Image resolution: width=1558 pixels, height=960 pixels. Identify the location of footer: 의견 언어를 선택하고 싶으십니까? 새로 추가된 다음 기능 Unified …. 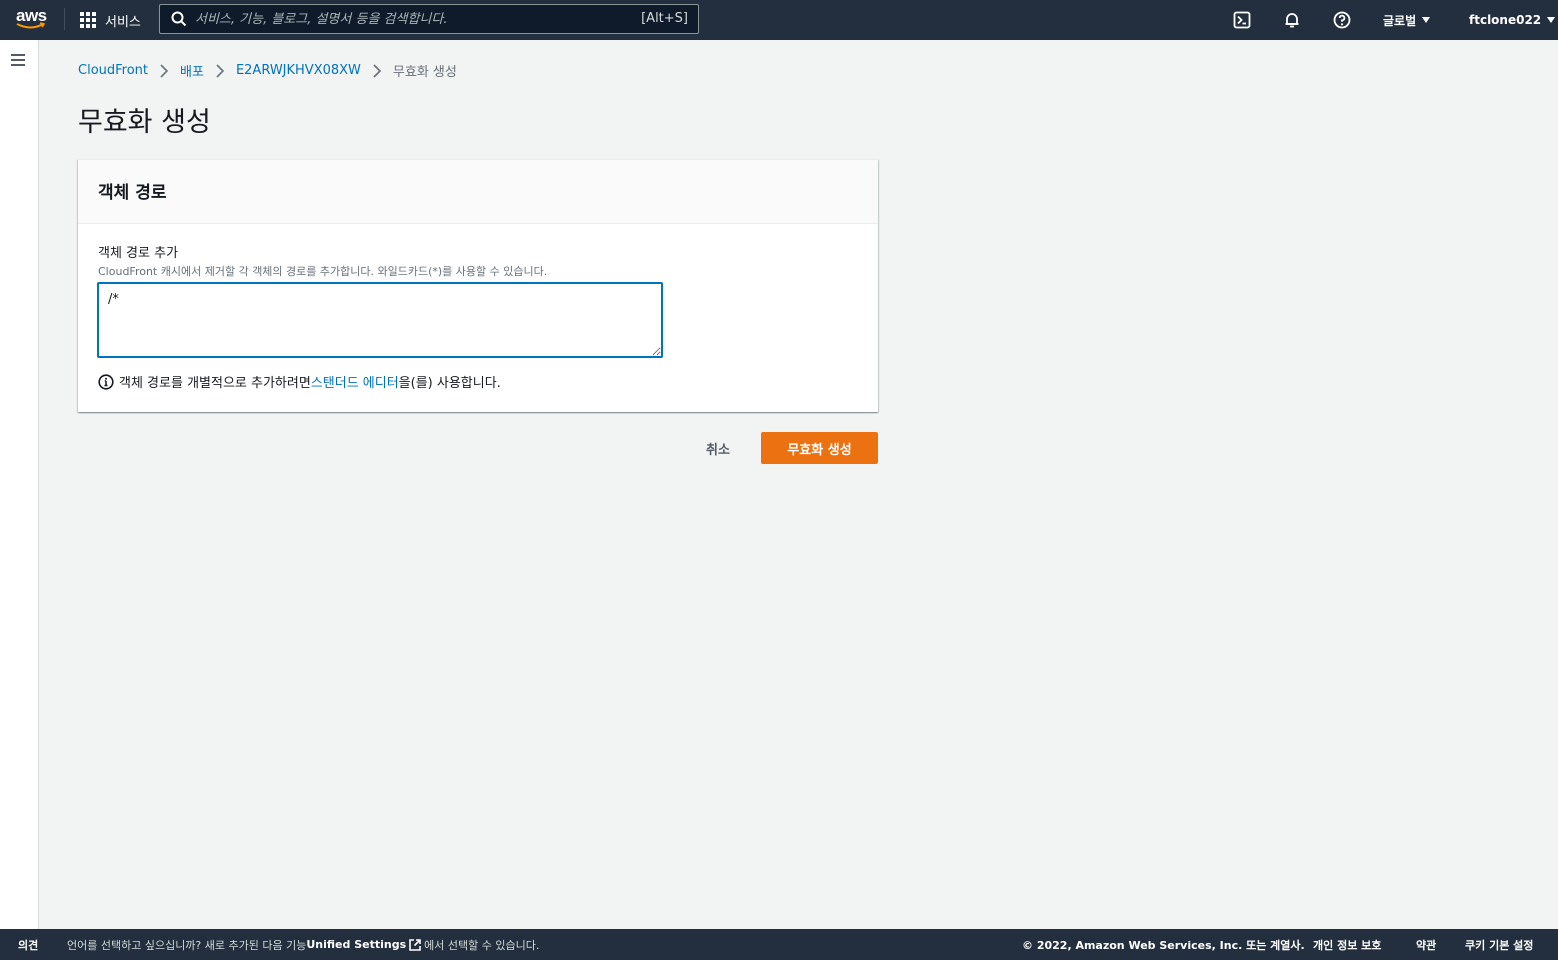
(779, 944).